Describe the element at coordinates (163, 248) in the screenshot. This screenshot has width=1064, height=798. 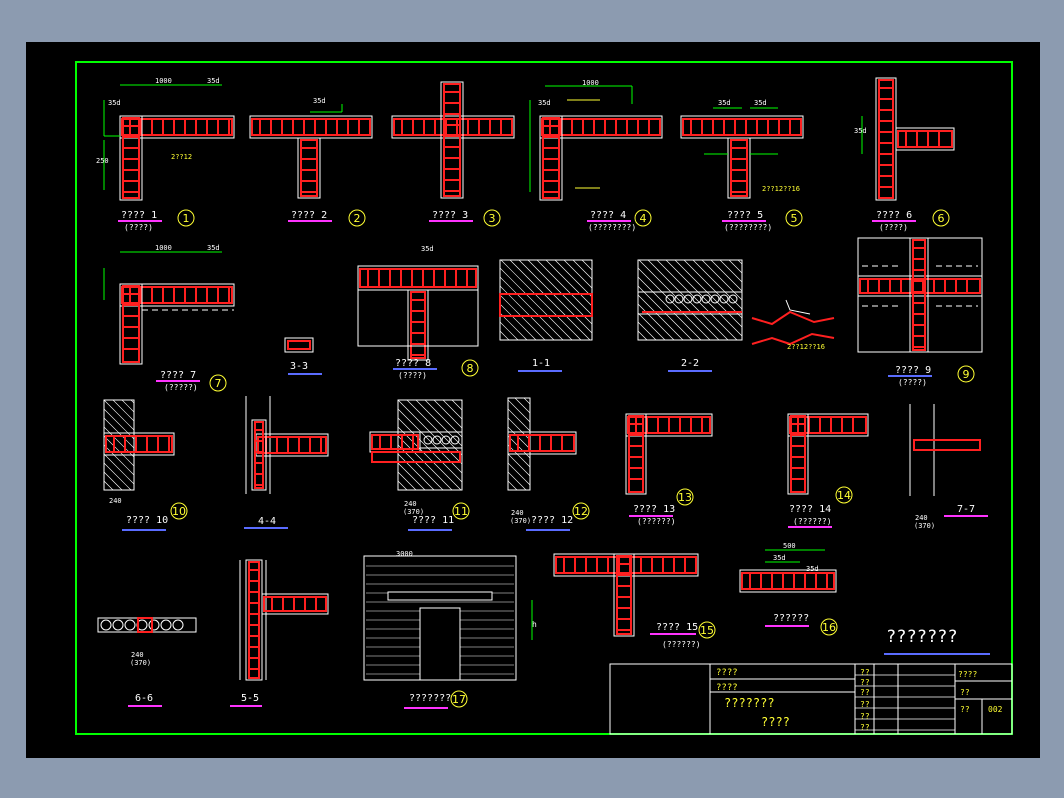
I see `dim-1000-c: 1000` at that location.